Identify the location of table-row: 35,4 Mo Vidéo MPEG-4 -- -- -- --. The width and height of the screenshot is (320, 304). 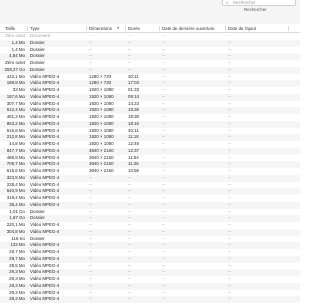
(150, 205).